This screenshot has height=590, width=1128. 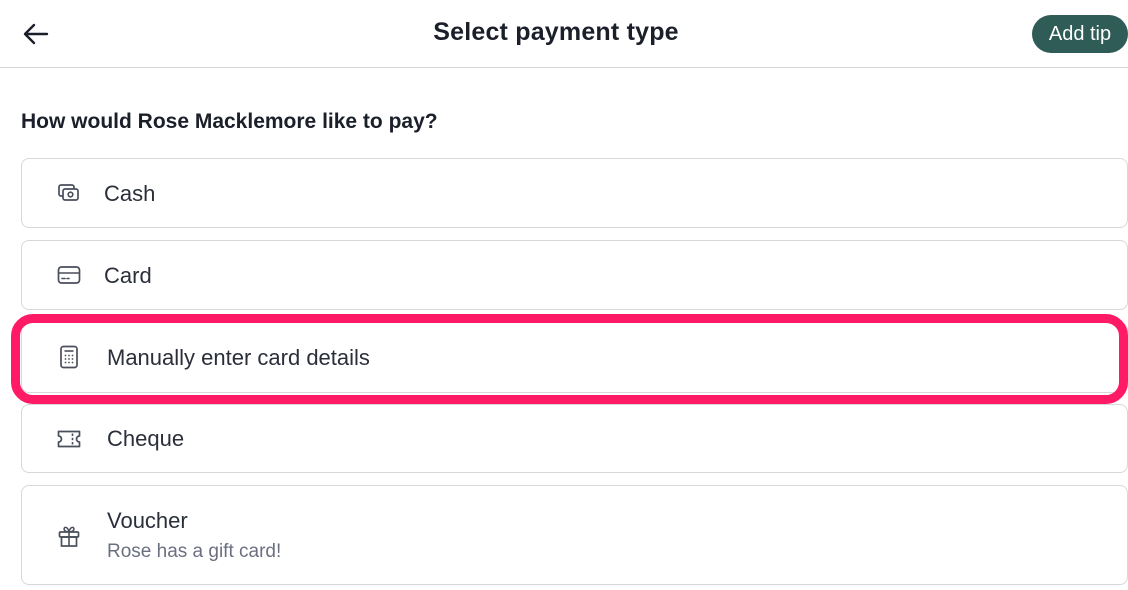 I want to click on cash-icon, so click(x=69, y=193).